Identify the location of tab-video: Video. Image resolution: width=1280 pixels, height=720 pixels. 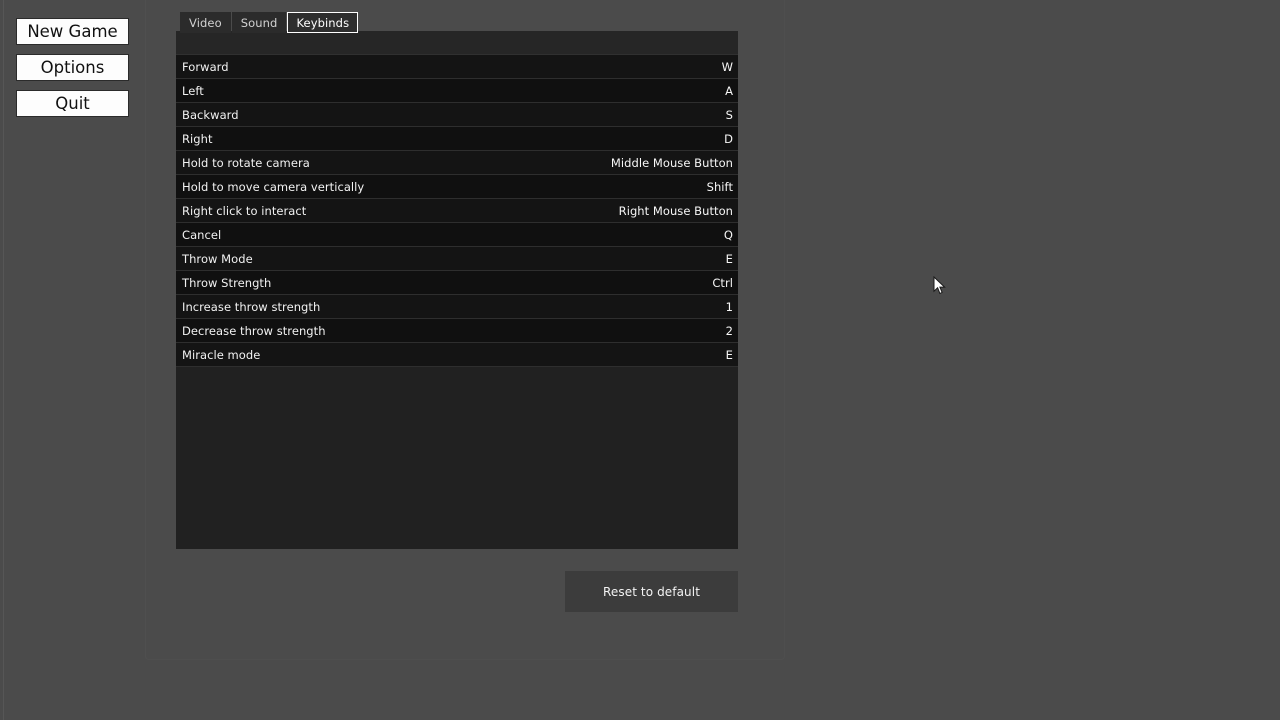
(205, 22).